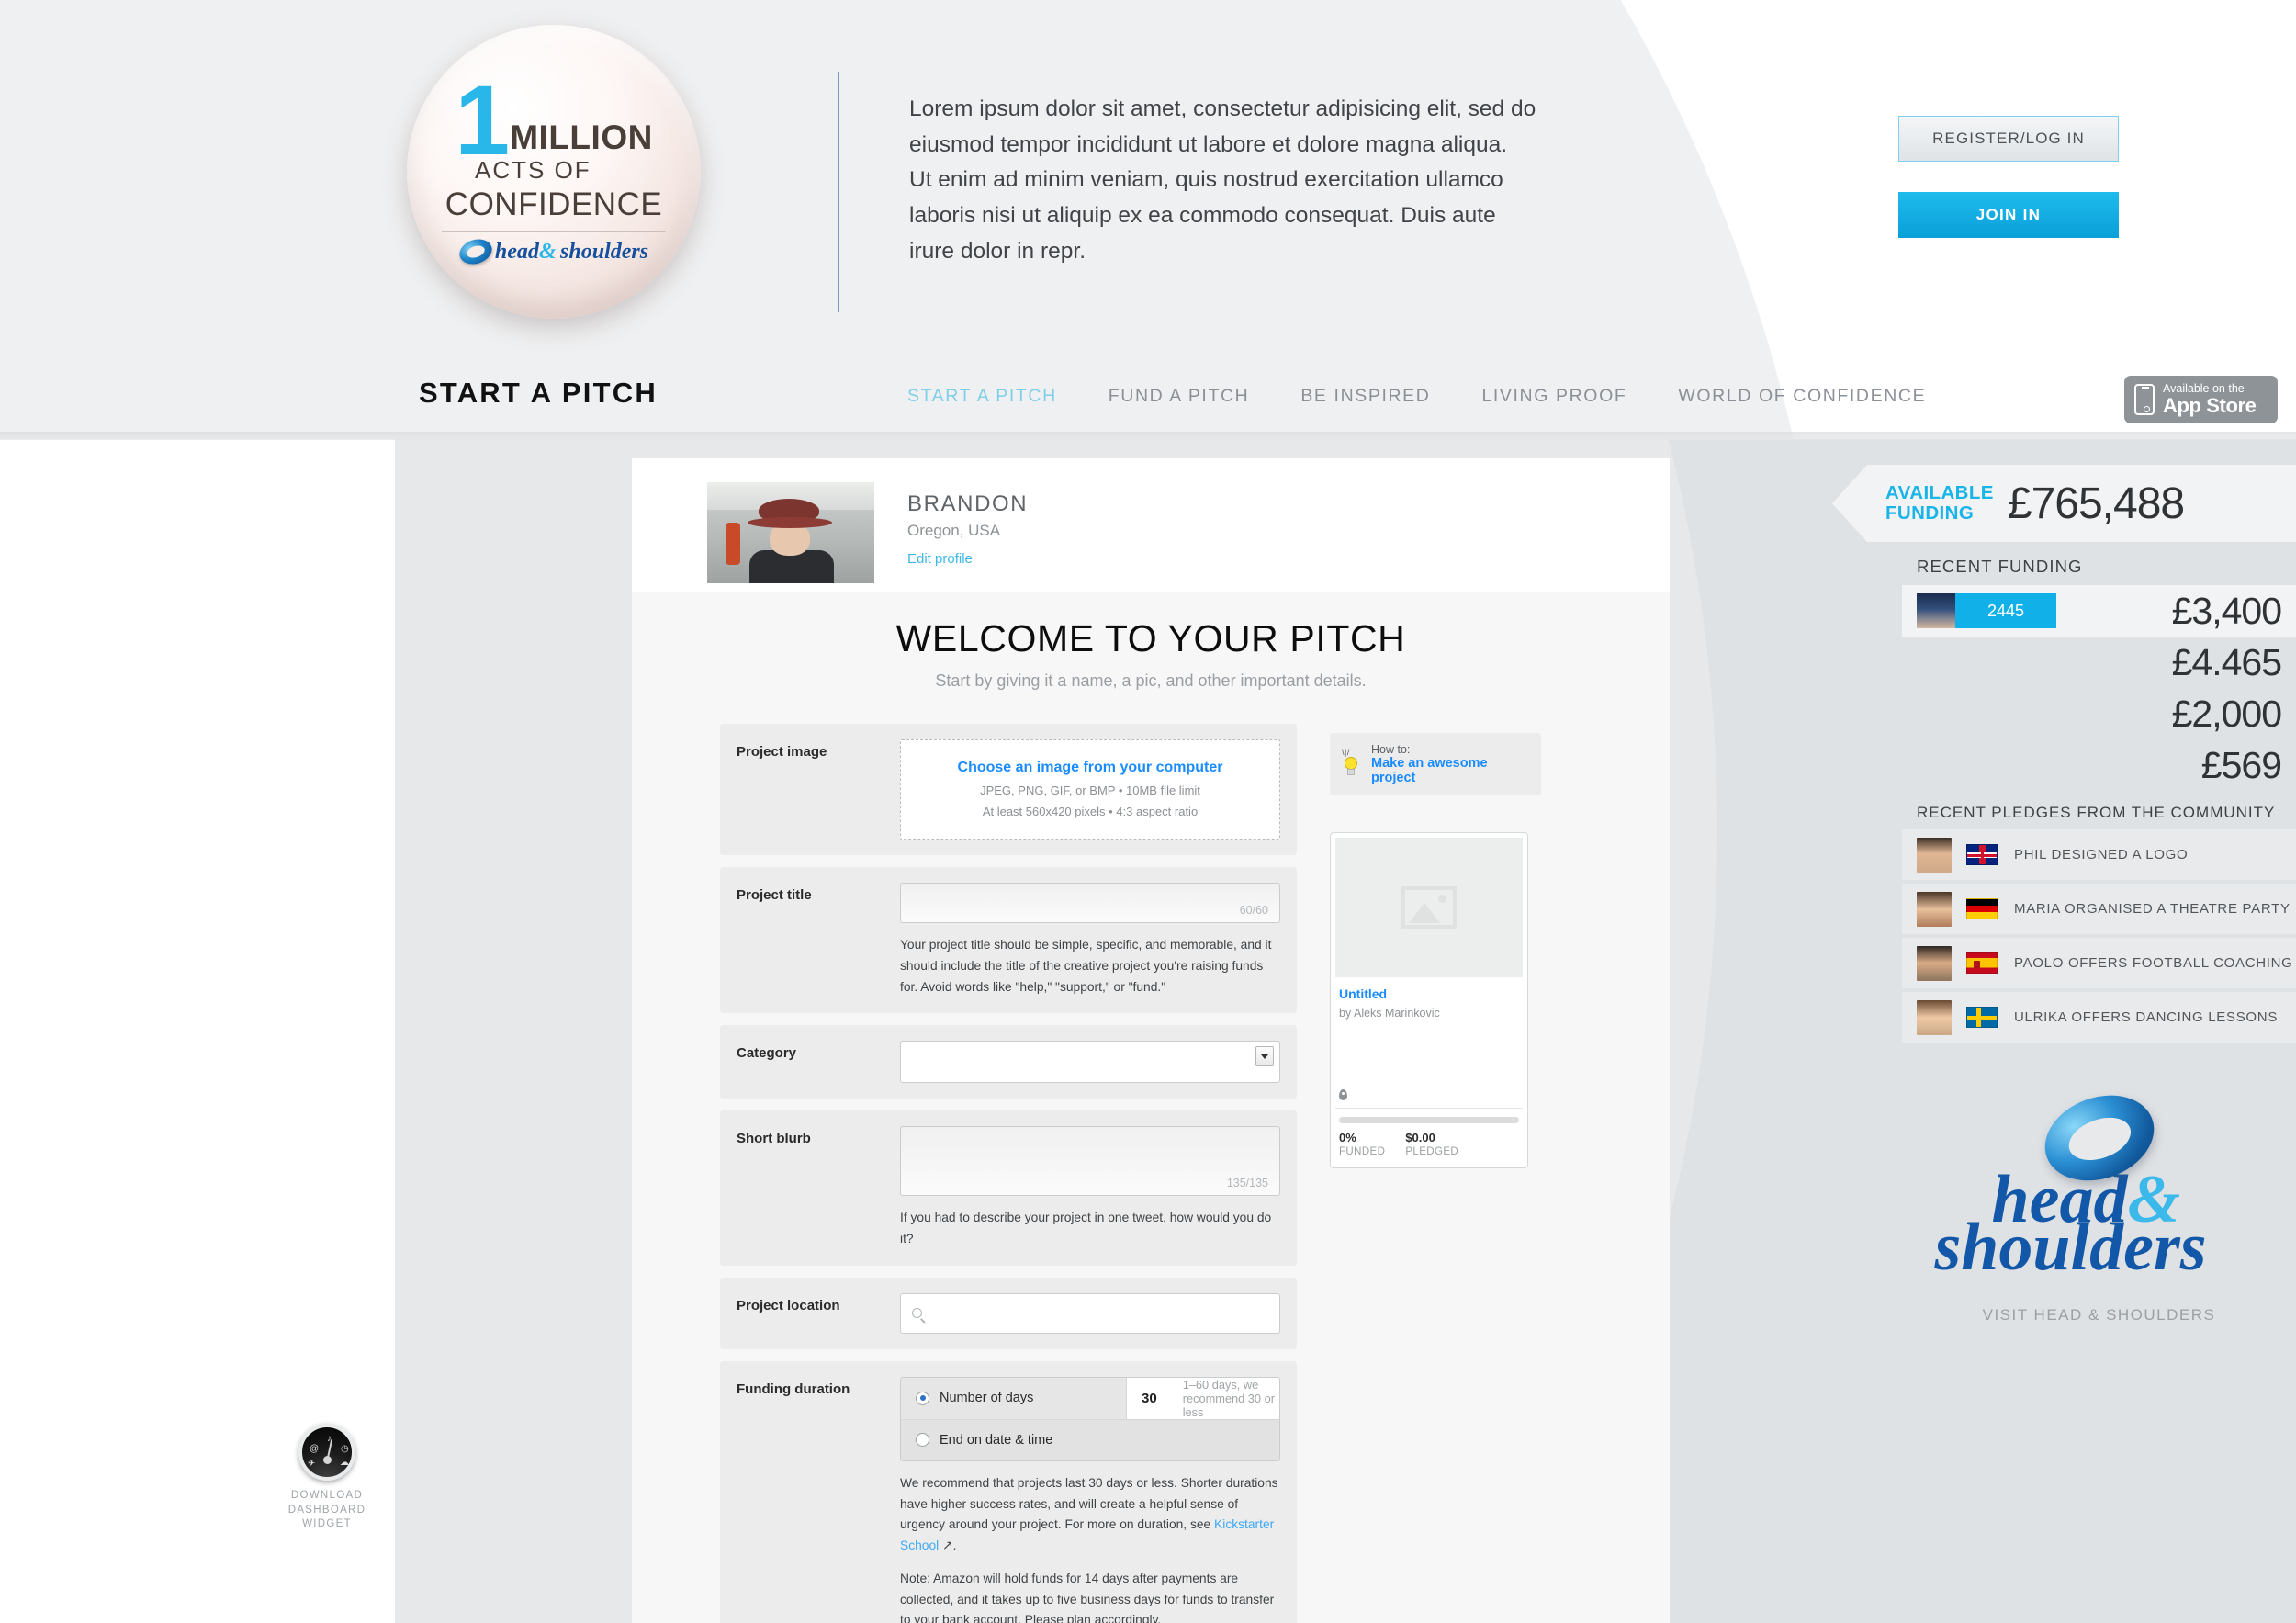 This screenshot has height=1623, width=2296. What do you see at coordinates (1264, 1056) in the screenshot?
I see `chevron-down-icon` at bounding box center [1264, 1056].